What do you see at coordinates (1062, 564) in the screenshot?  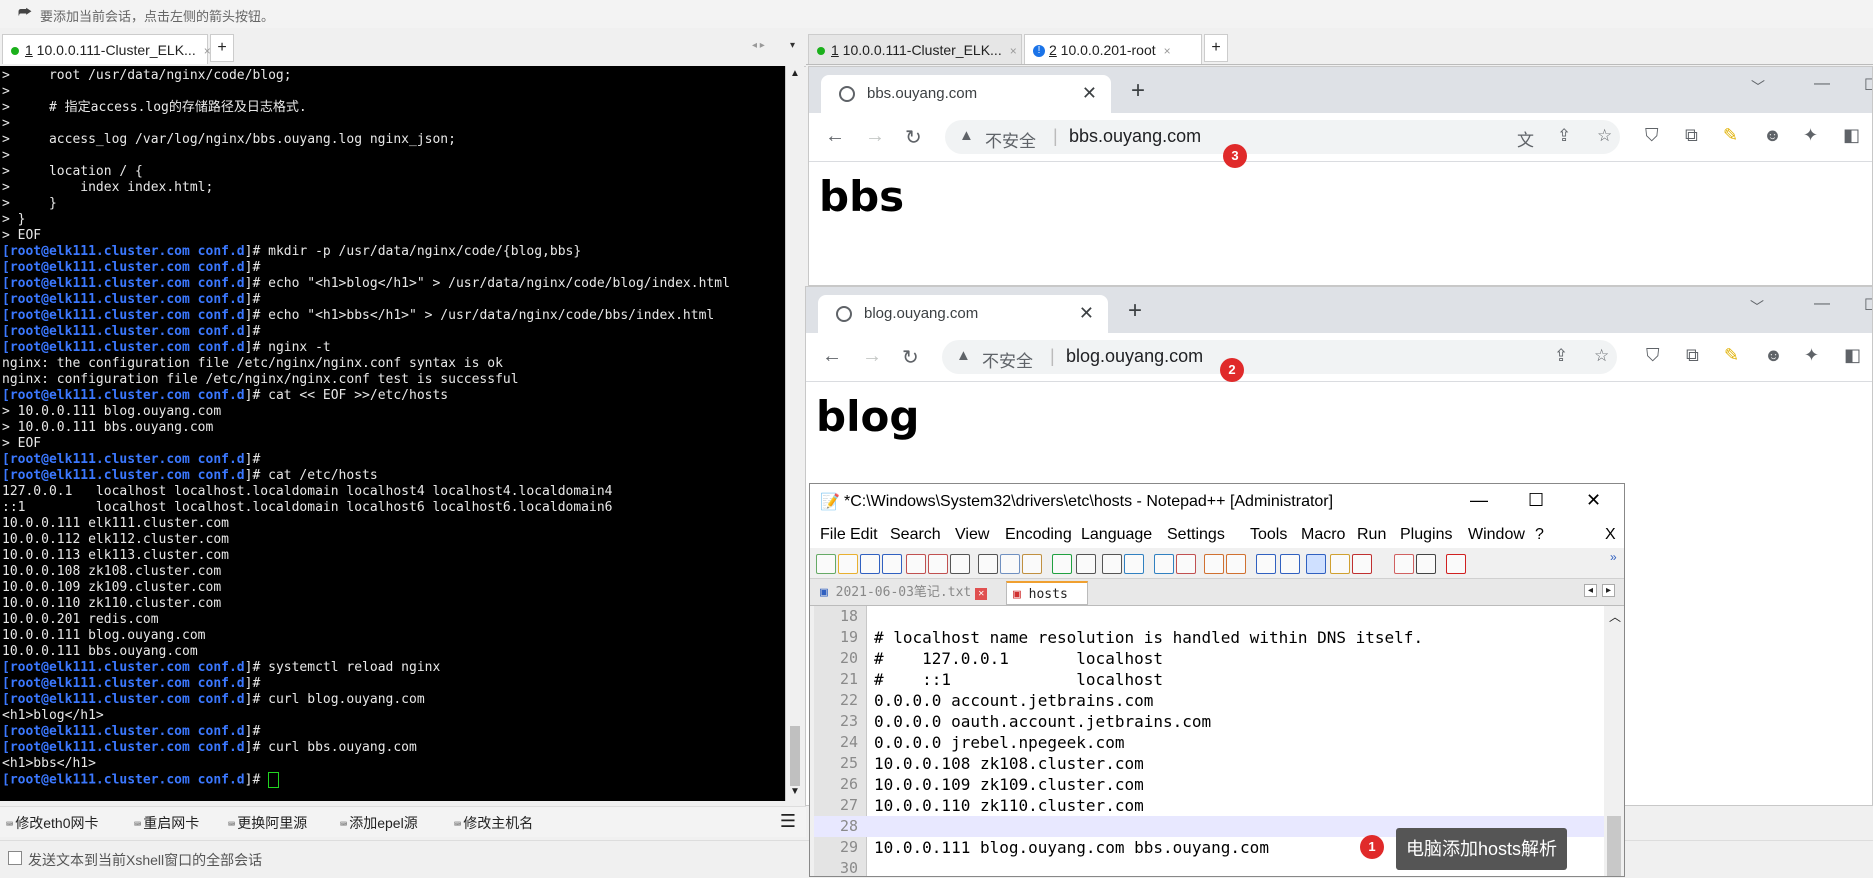 I see `undo-icon` at bounding box center [1062, 564].